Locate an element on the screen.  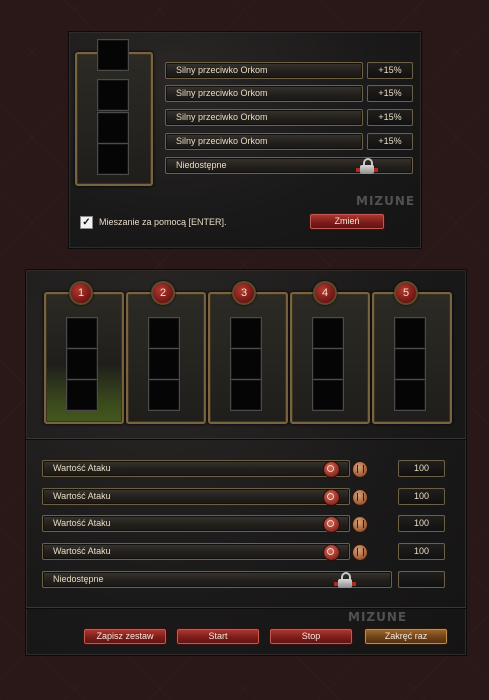
set-number-badge: 5 is located at coordinates (406, 293).